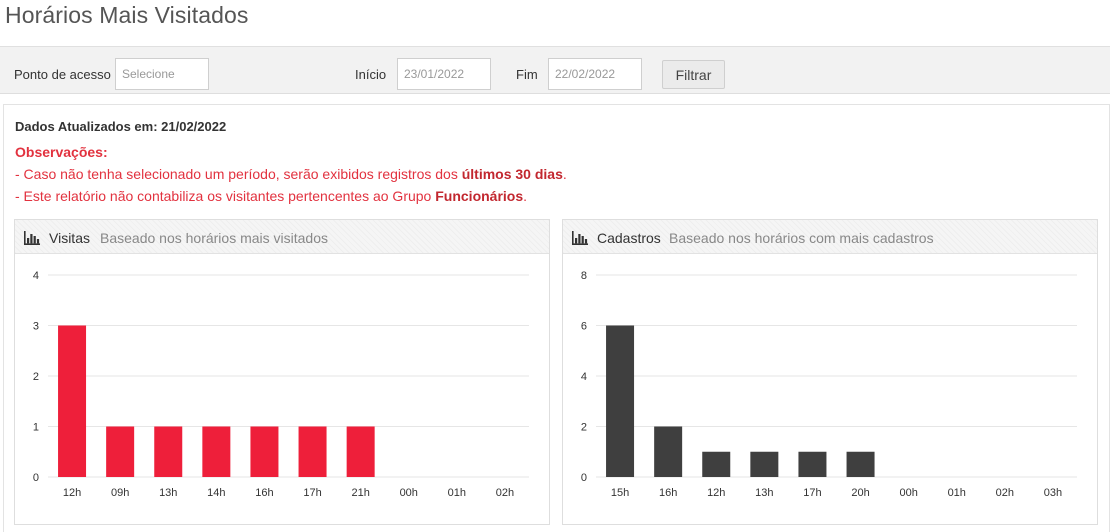 The image size is (1110, 532). I want to click on visits-bar-13h, so click(168, 452).